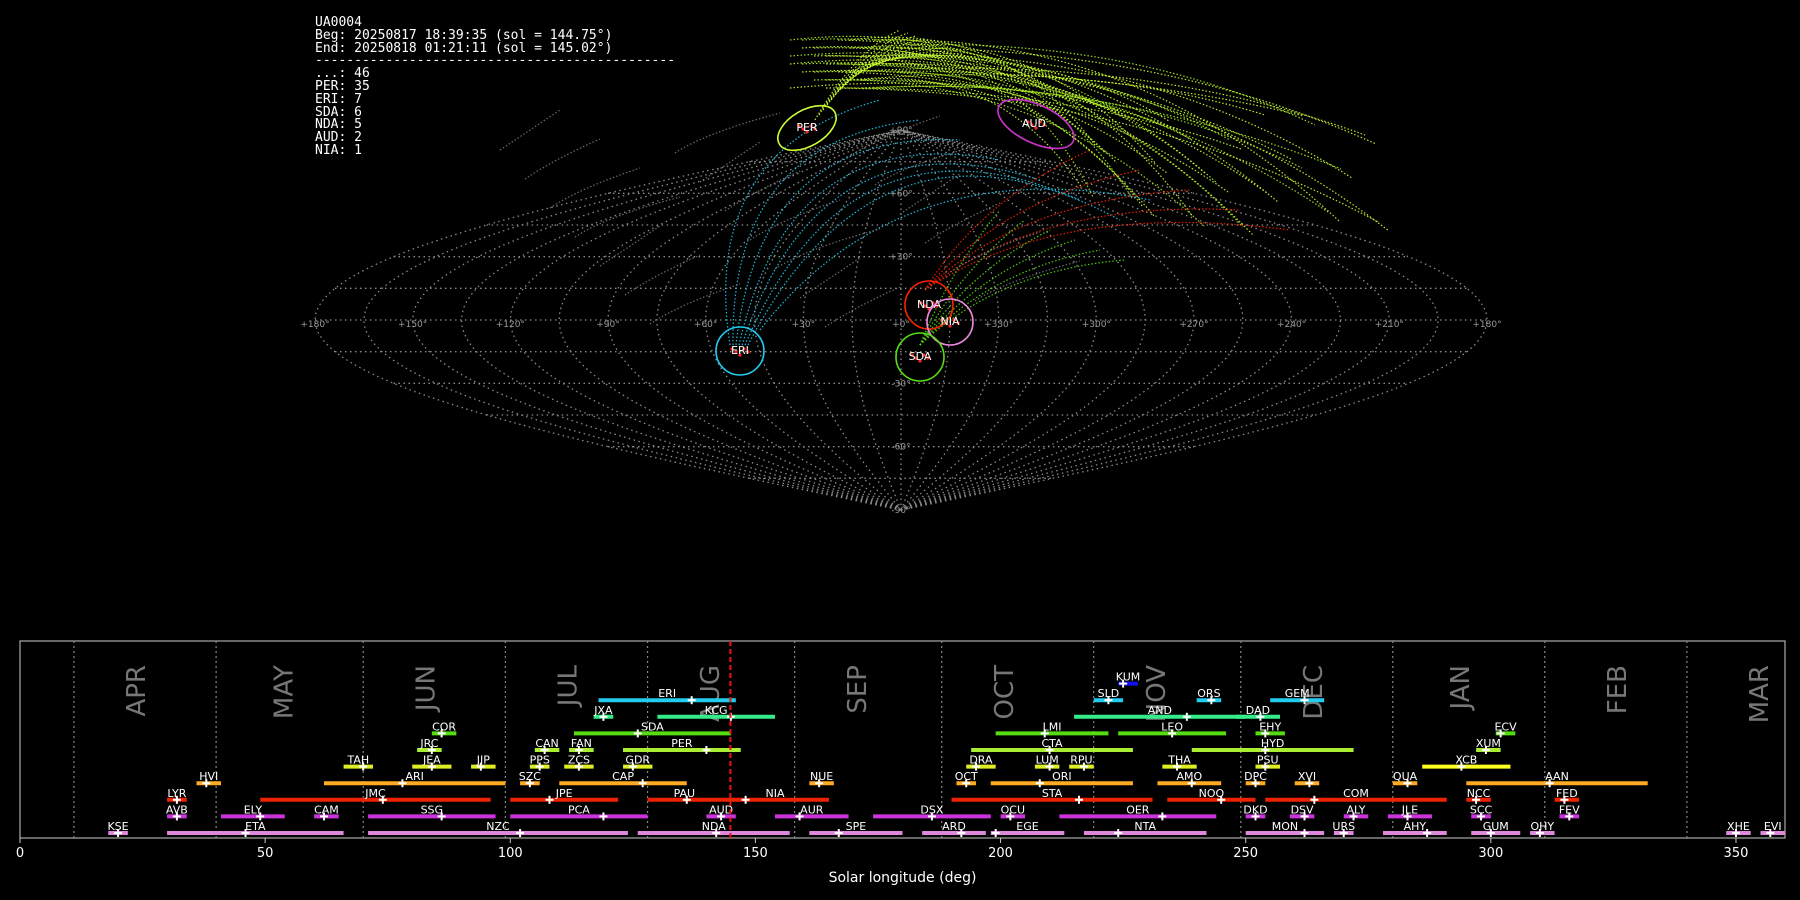  I want to click on shower-nia: NIA, so click(775, 795).